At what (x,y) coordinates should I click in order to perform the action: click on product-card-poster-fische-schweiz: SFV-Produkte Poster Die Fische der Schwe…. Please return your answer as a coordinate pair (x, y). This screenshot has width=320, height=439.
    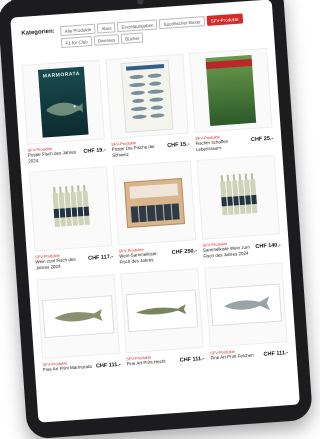
    Looking at the image, I should click on (147, 105).